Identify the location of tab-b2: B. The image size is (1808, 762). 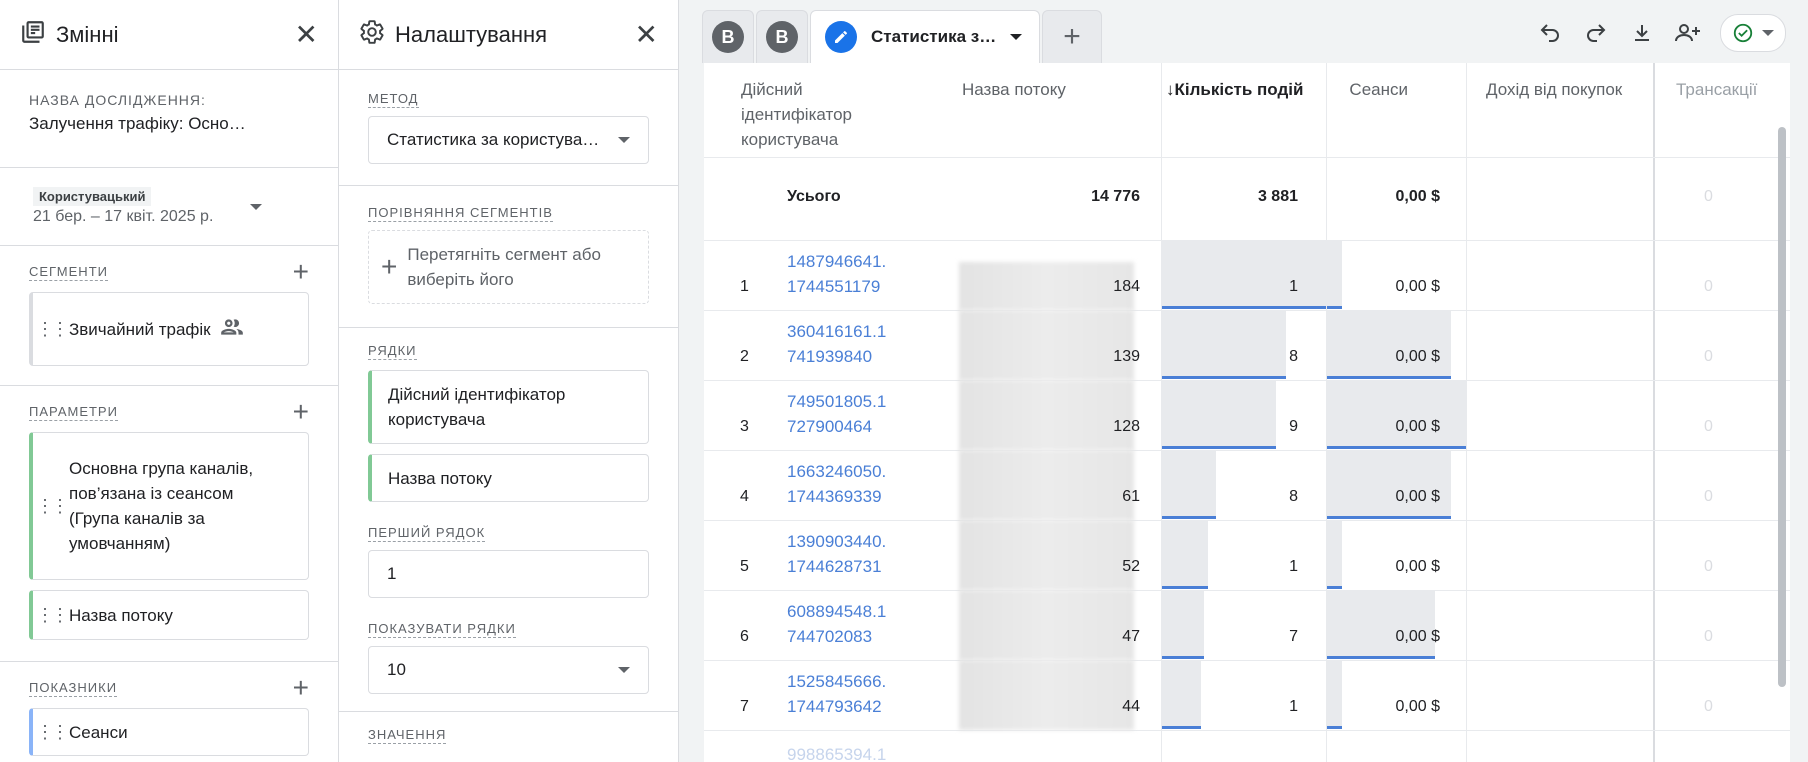
(782, 36).